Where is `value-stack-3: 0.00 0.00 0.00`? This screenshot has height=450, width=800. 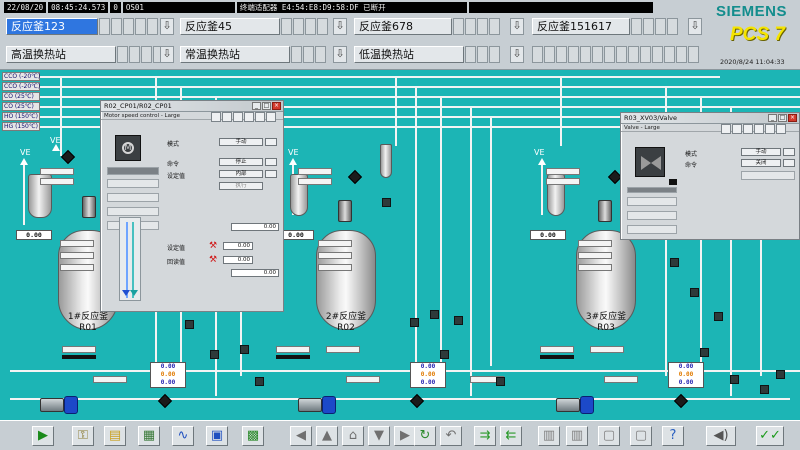
value-stack-3: 0.00 0.00 0.00 is located at coordinates (686, 375).